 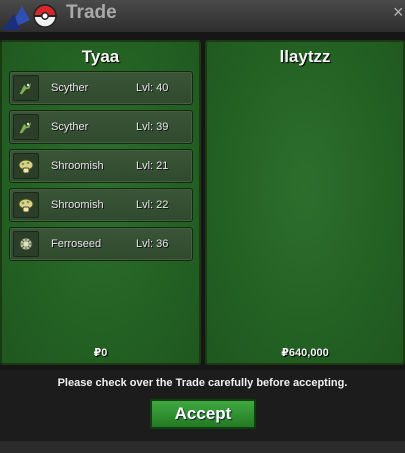 What do you see at coordinates (101, 127) in the screenshot?
I see `list-item: Scyther Lvl: 39` at bounding box center [101, 127].